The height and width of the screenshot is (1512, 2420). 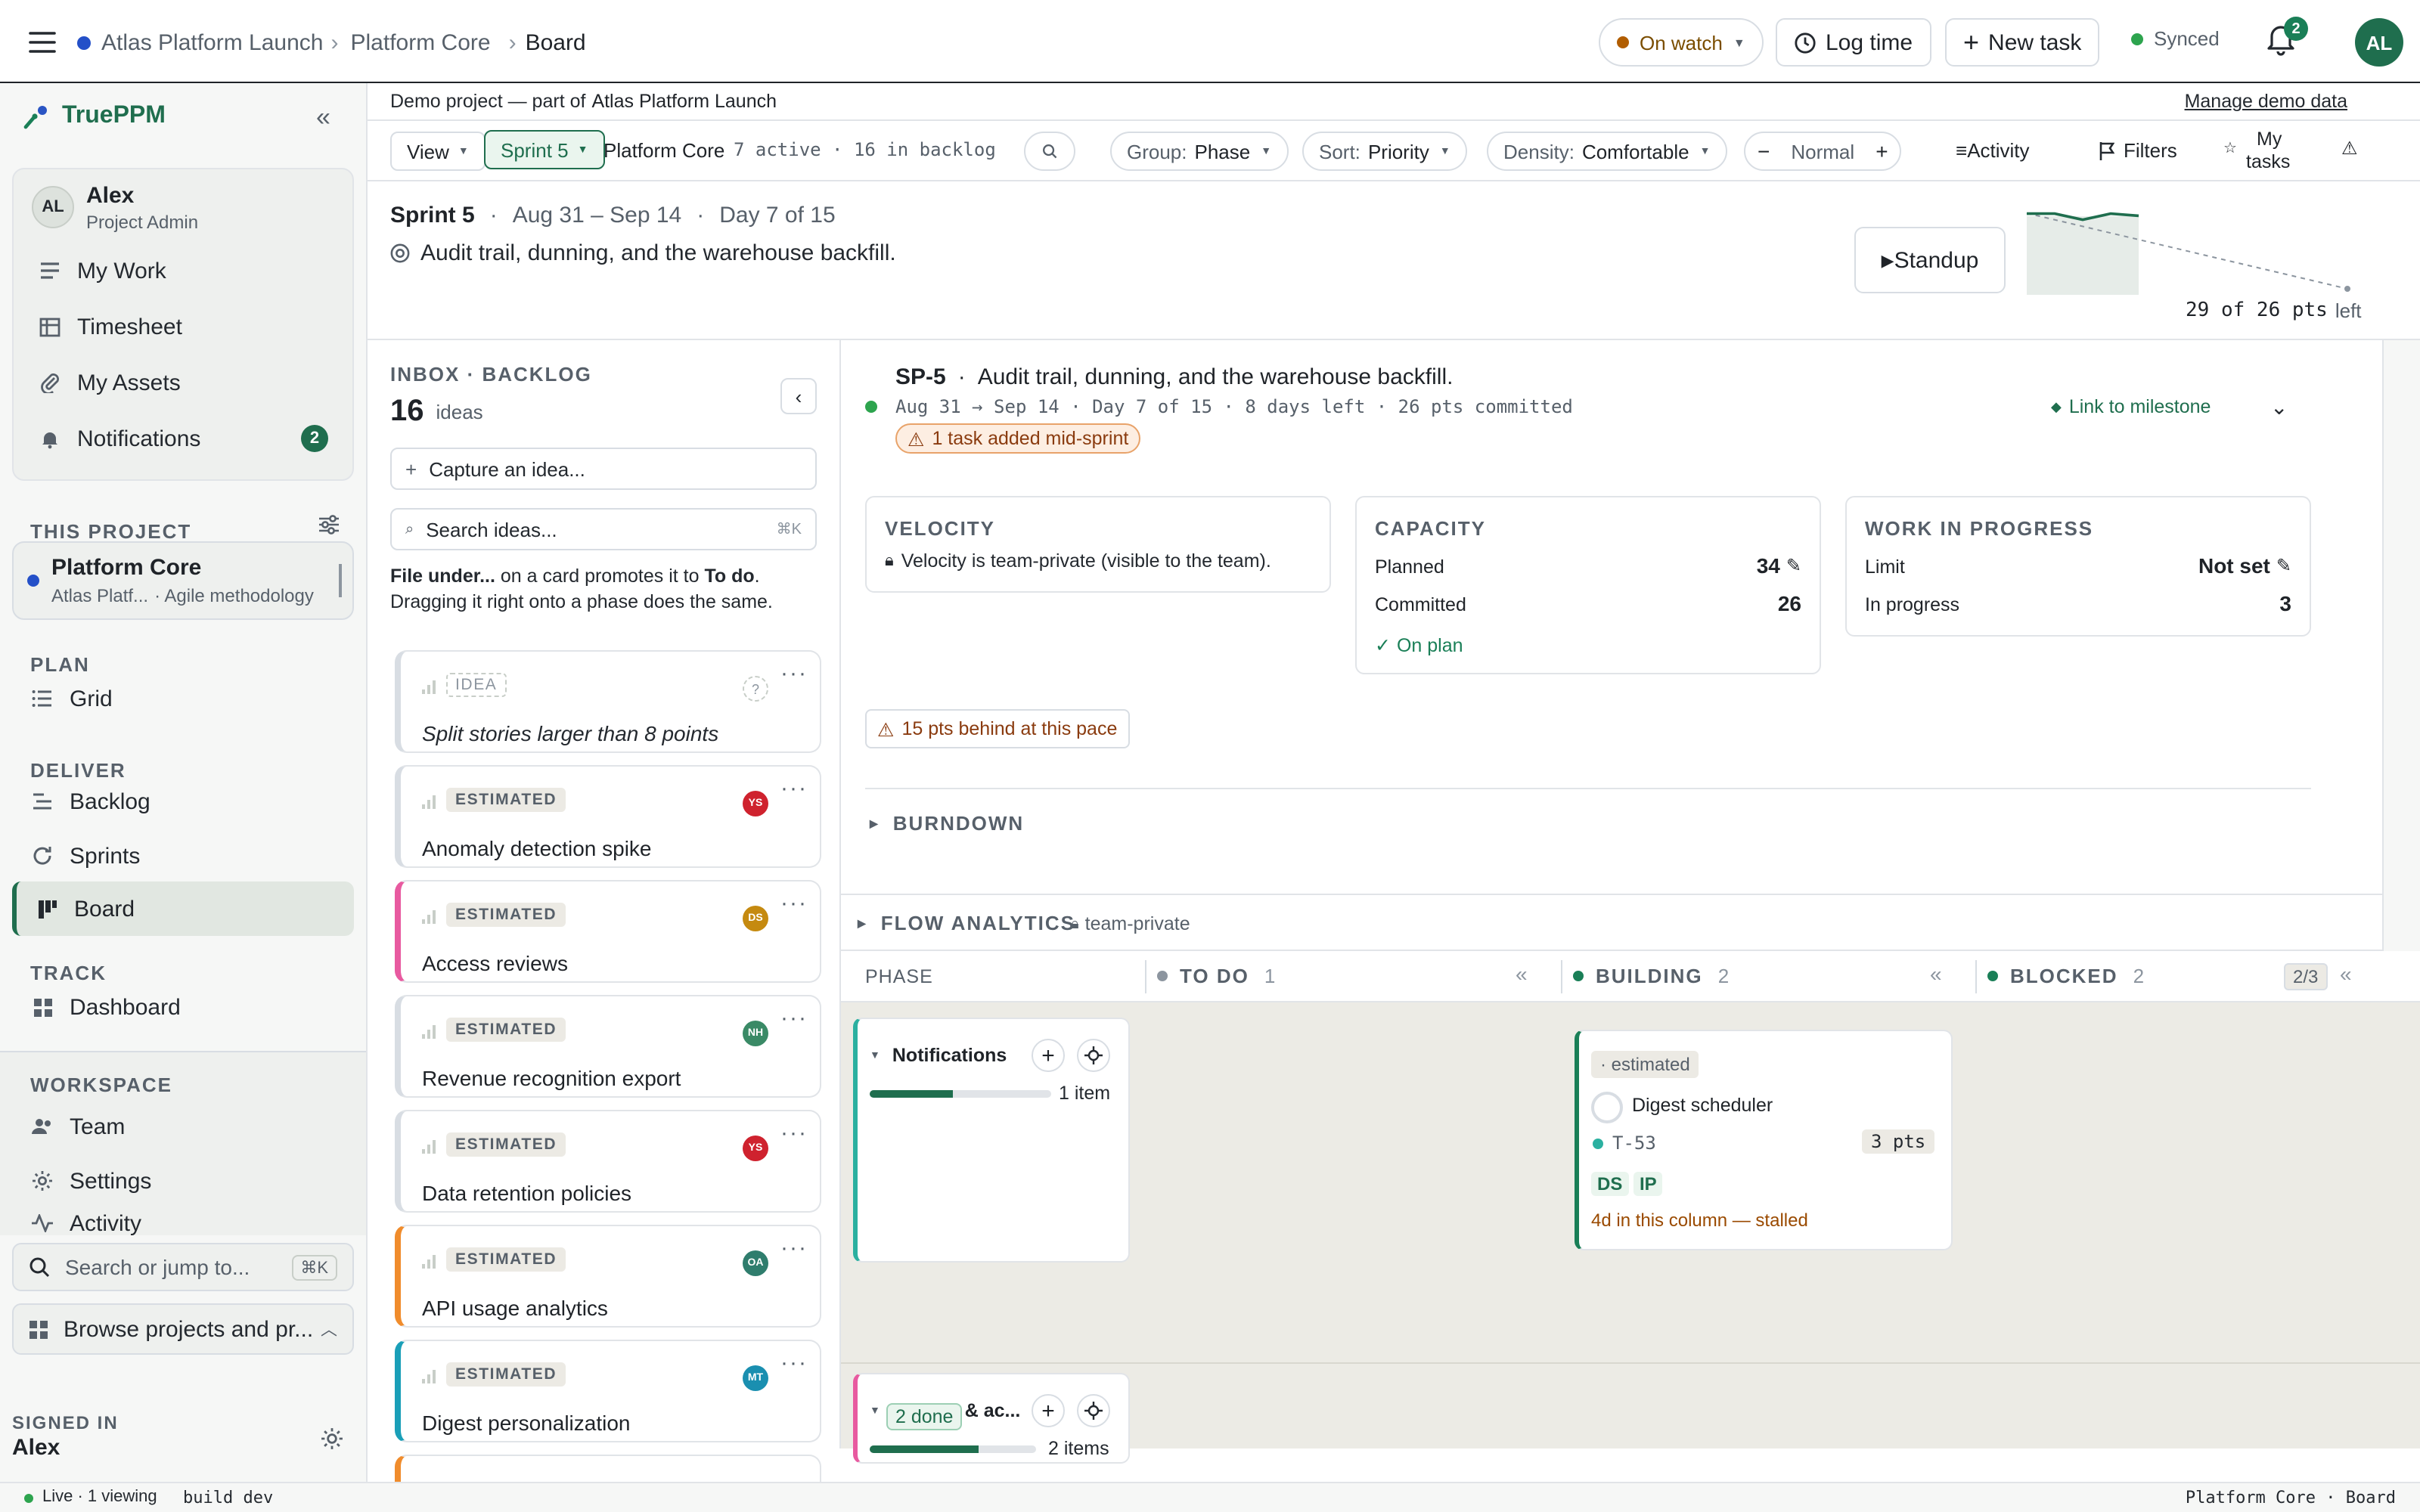 I want to click on nav-my-assets: My Assets, so click(x=183, y=382).